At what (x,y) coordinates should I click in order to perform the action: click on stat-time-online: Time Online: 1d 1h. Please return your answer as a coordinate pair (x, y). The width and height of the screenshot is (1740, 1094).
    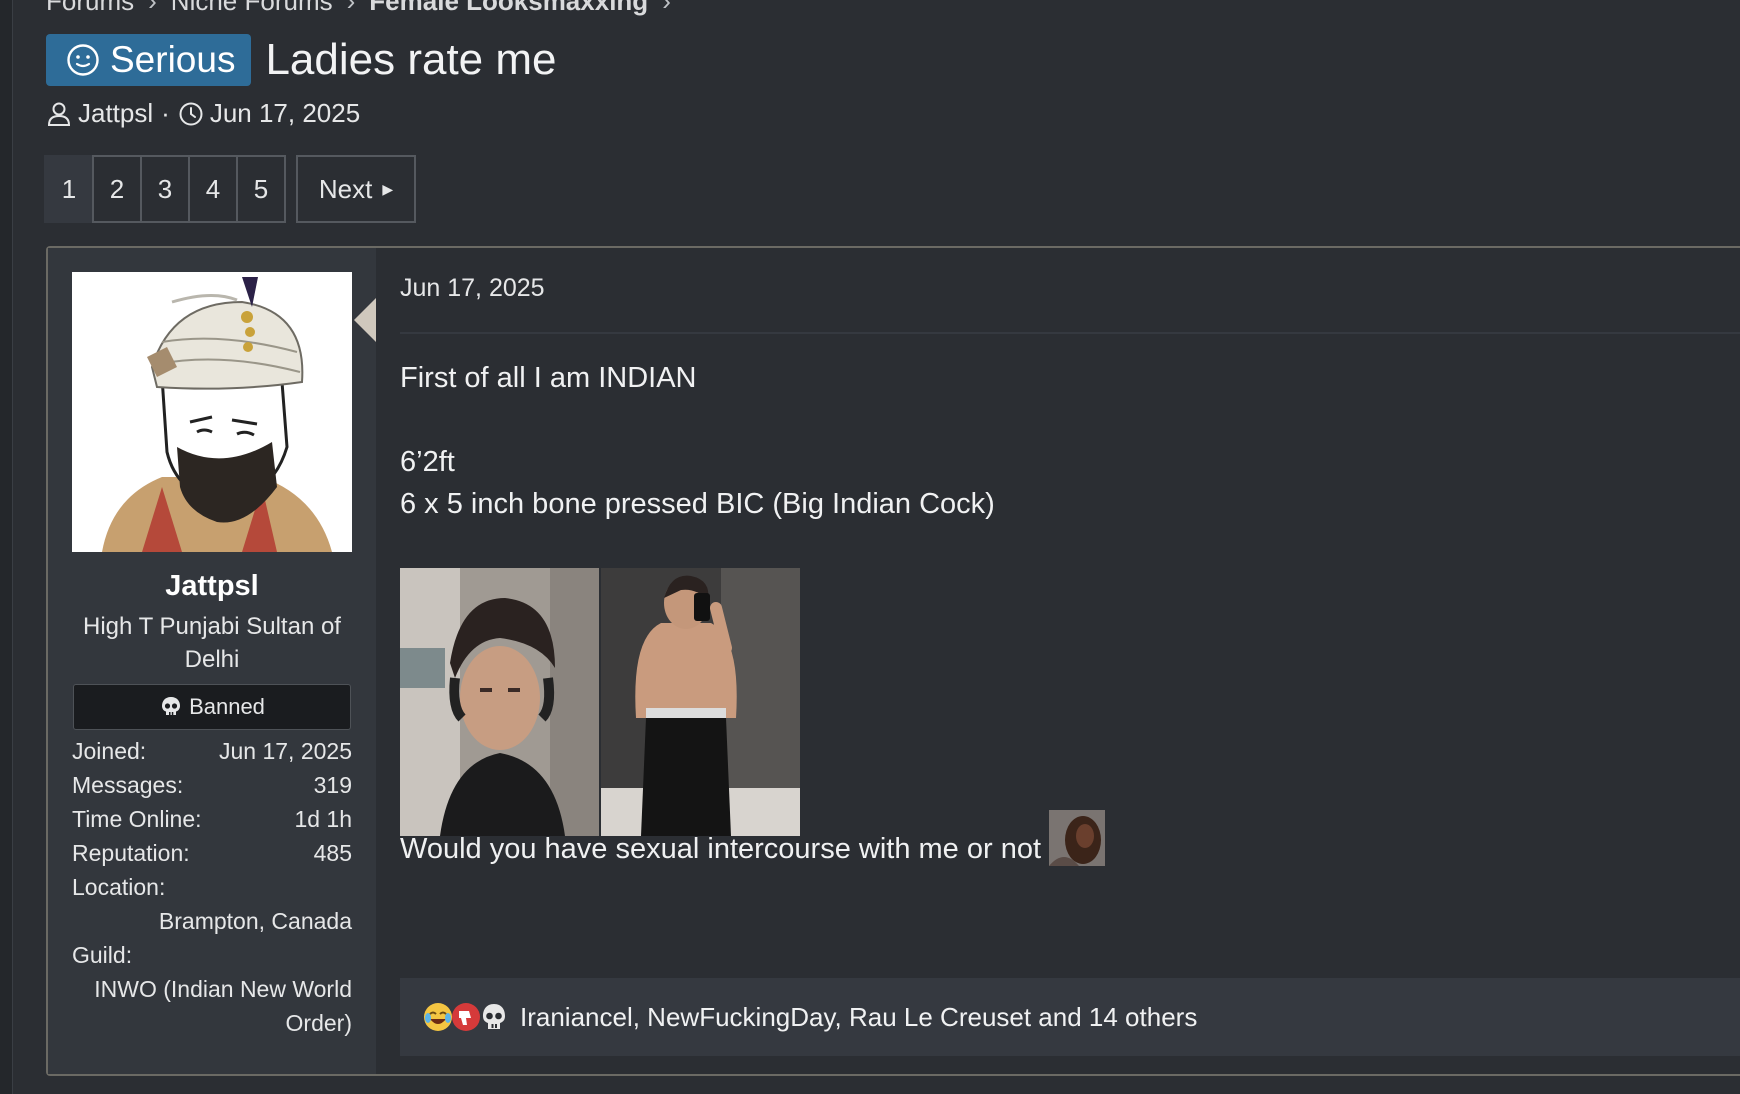
    Looking at the image, I should click on (212, 819).